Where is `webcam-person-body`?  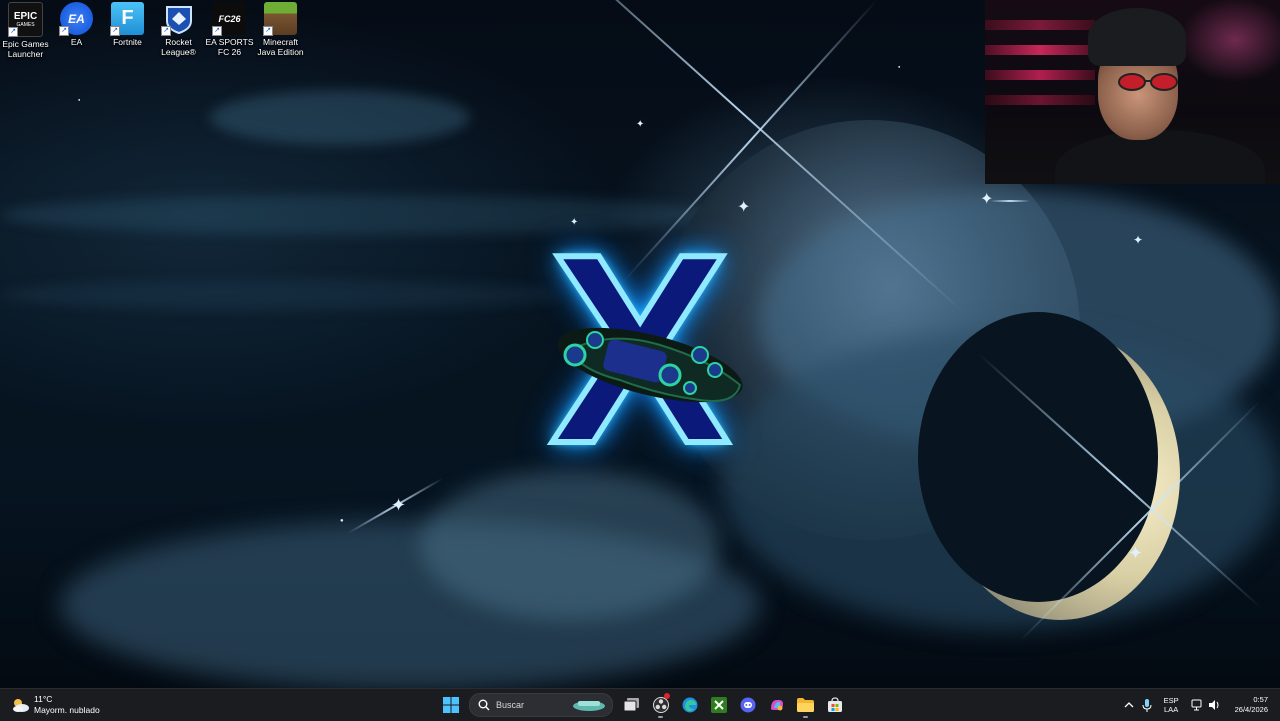
webcam-person-body is located at coordinates (1160, 157).